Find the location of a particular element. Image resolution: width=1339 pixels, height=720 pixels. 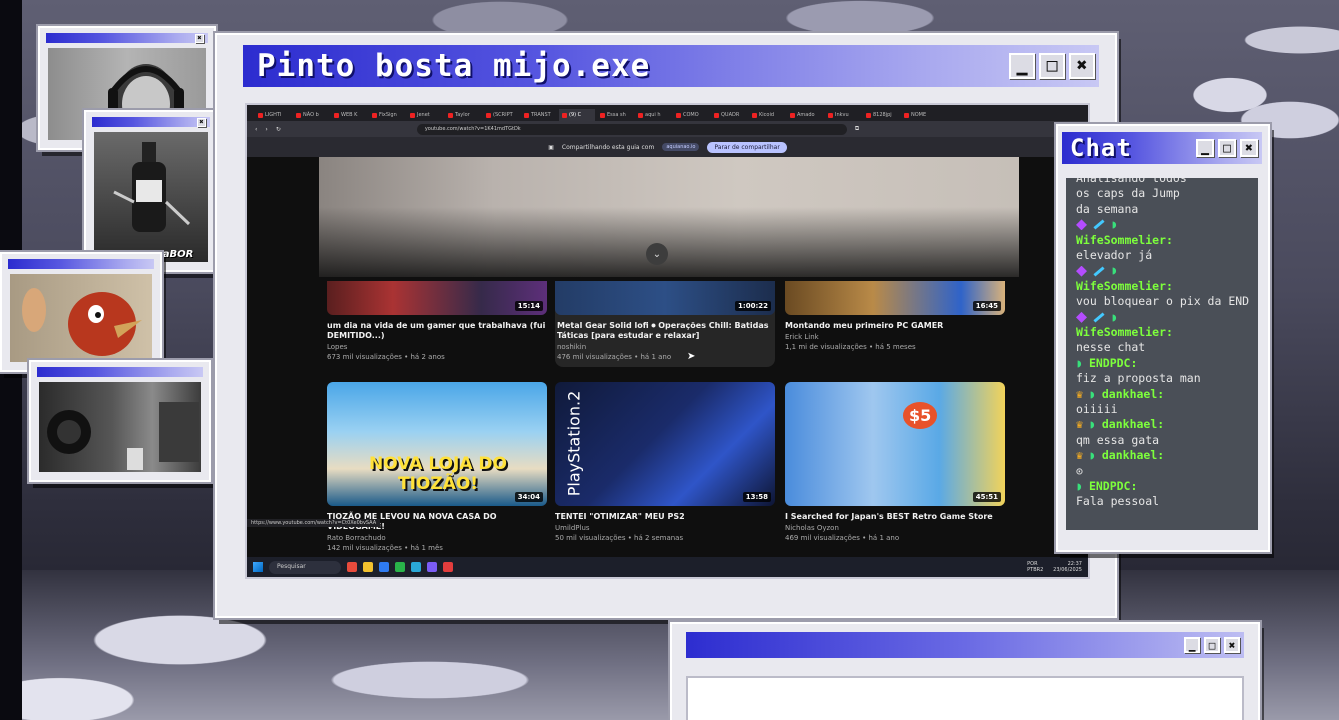

webcam-window-2: ✖ Tung Tung saBOR is located at coordinates (151, 191).